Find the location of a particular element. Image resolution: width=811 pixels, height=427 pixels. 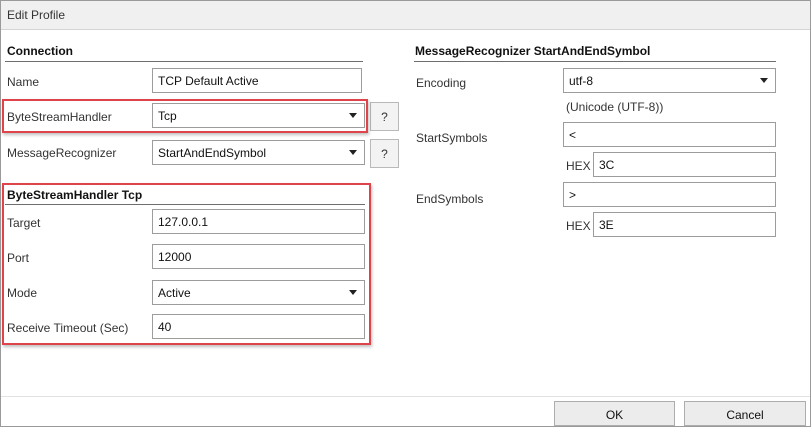

encoding-dropdown: utf-8 is located at coordinates (669, 80).